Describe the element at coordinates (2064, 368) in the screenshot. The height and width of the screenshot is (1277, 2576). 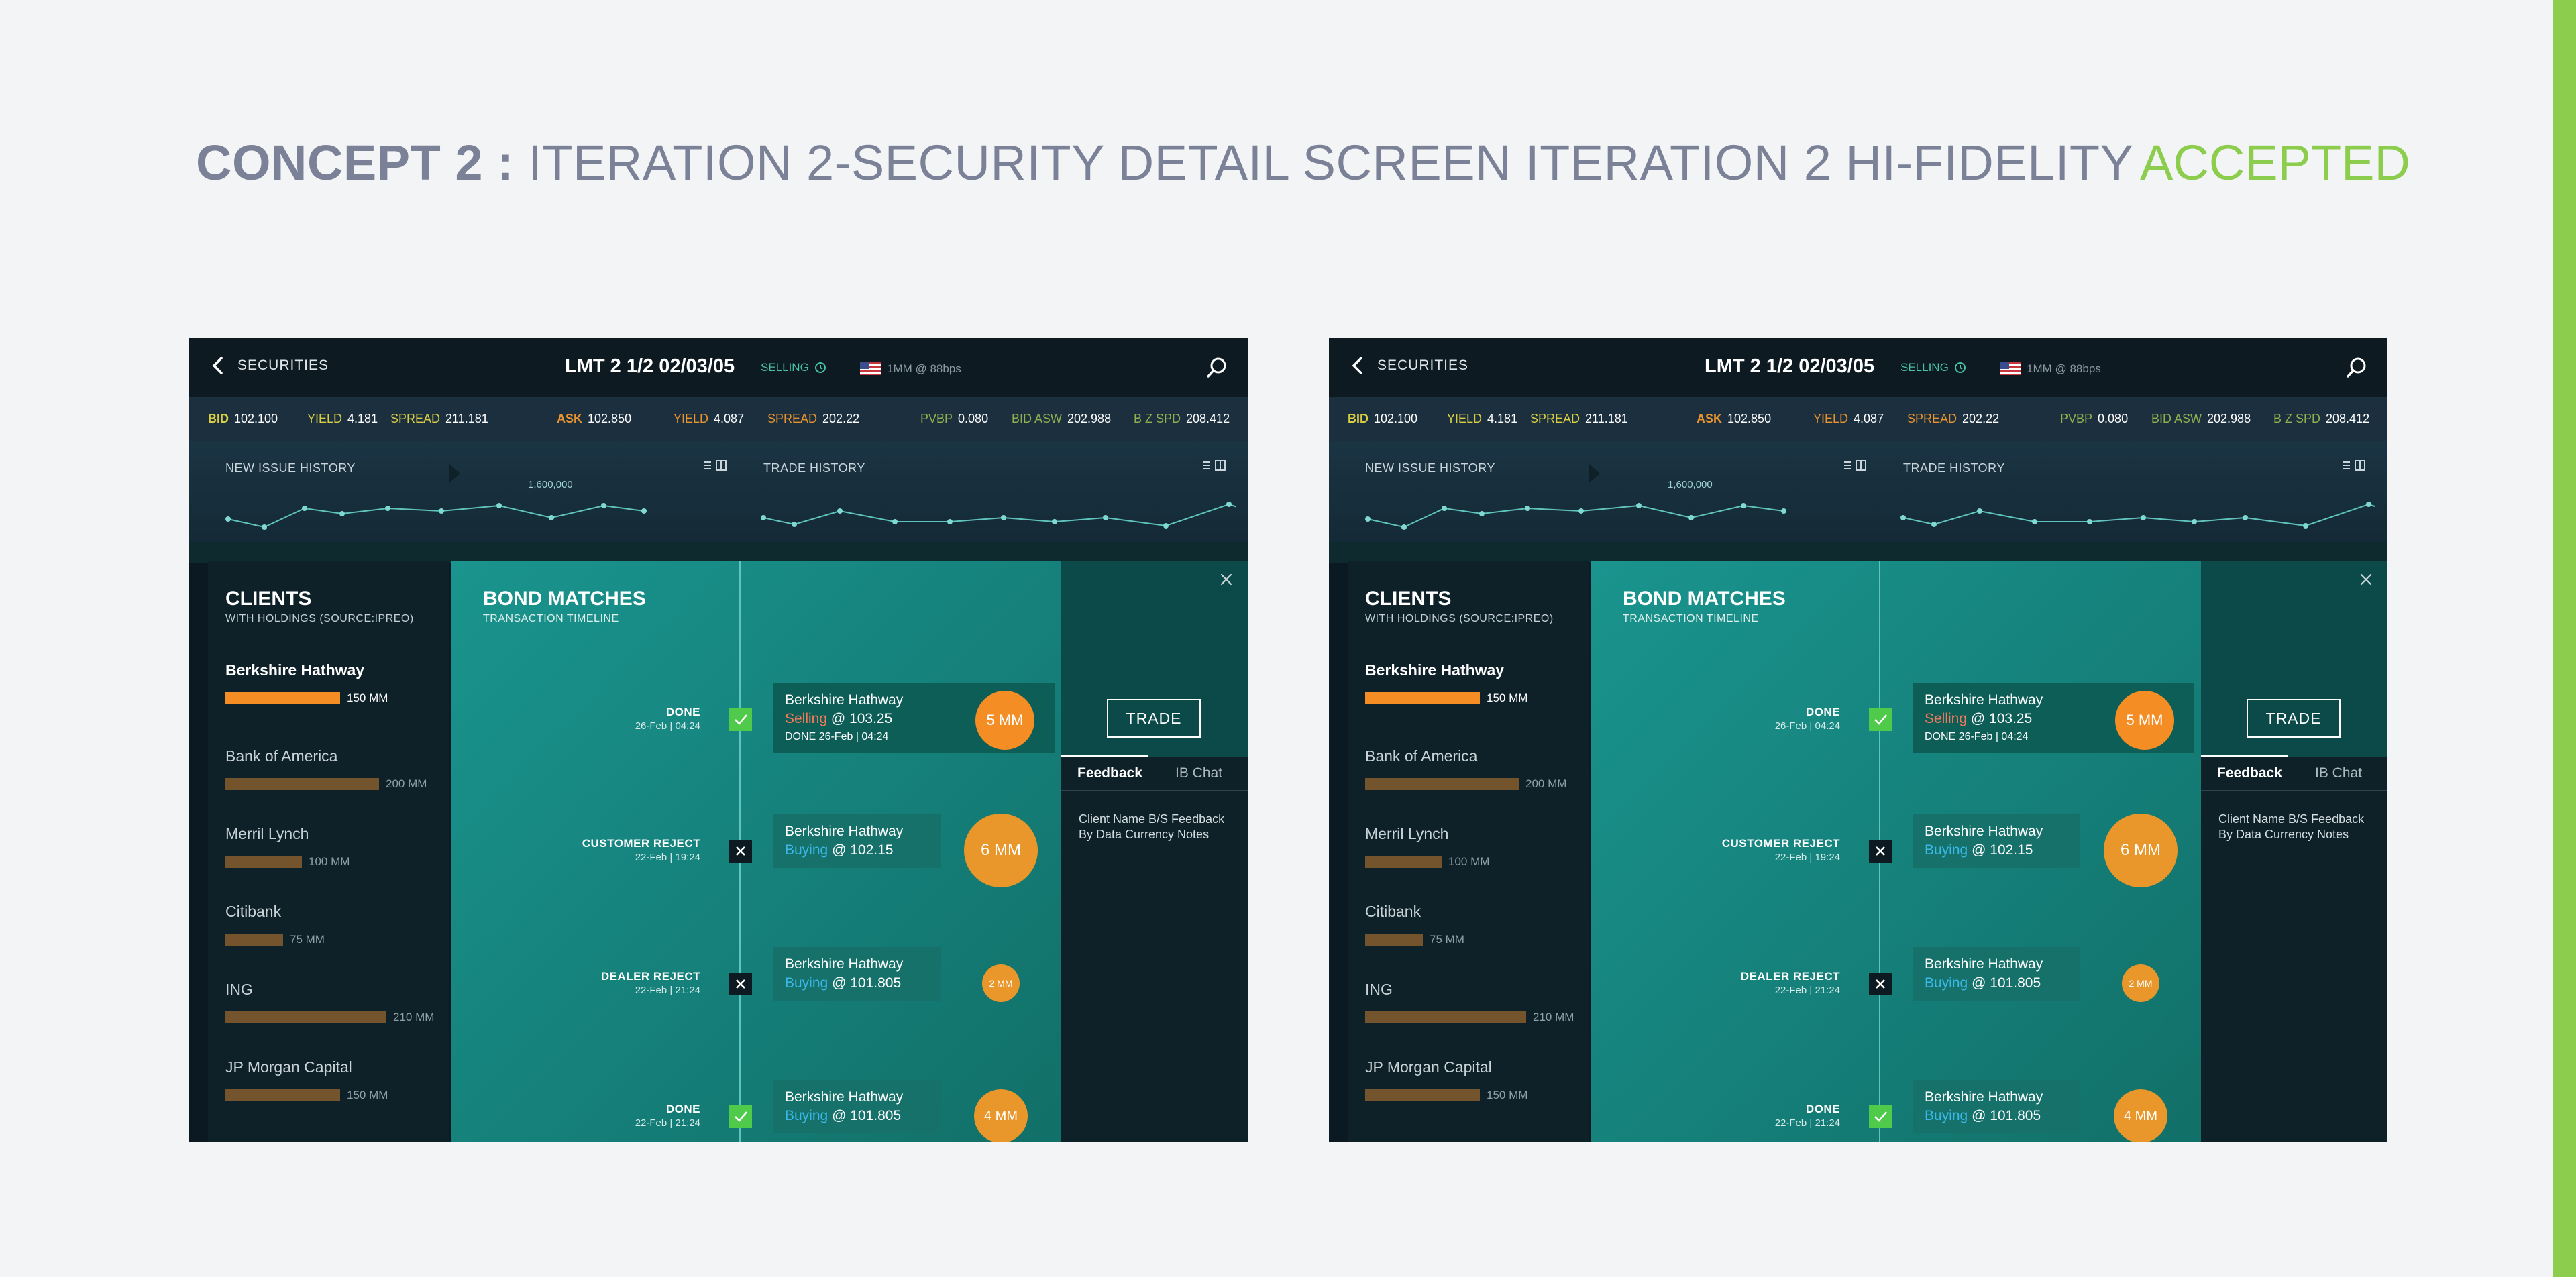
I see `size-info: 1MM @ 88bps` at that location.